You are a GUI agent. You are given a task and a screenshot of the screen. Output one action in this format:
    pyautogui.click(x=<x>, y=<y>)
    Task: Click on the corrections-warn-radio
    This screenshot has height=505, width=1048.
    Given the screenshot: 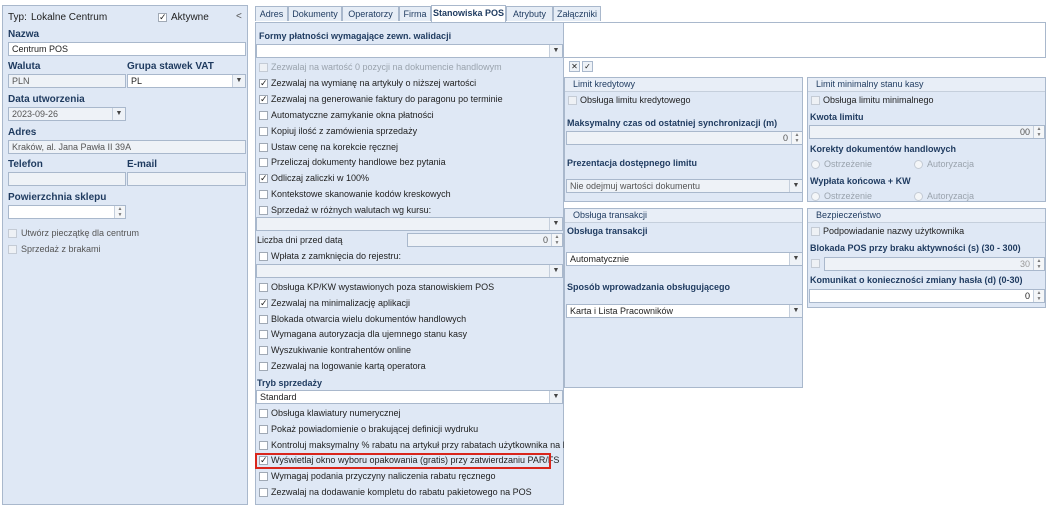 What is the action you would take?
    pyautogui.click(x=815, y=164)
    